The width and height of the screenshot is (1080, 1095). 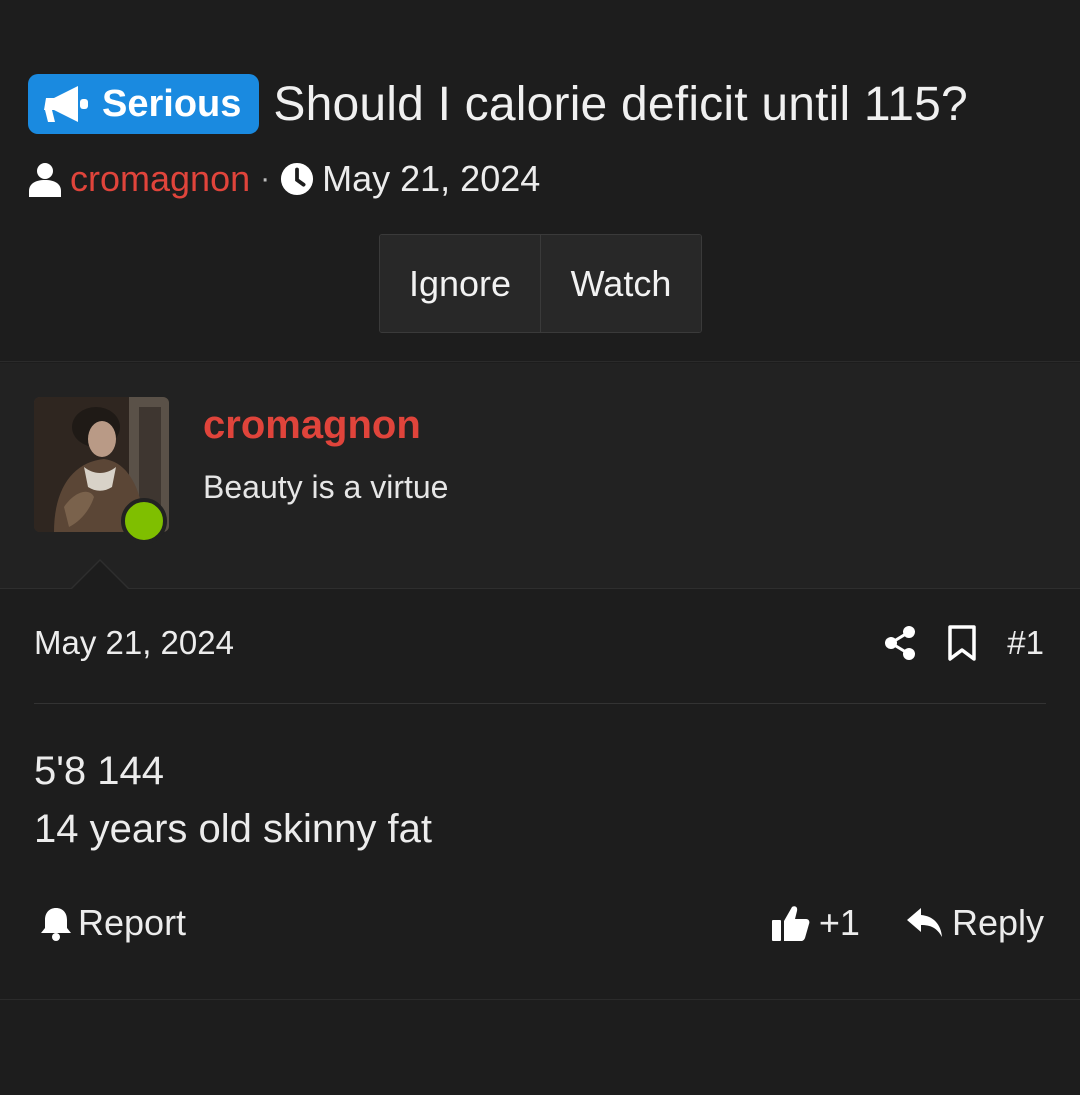 I want to click on bookmark-icon, so click(x=962, y=643).